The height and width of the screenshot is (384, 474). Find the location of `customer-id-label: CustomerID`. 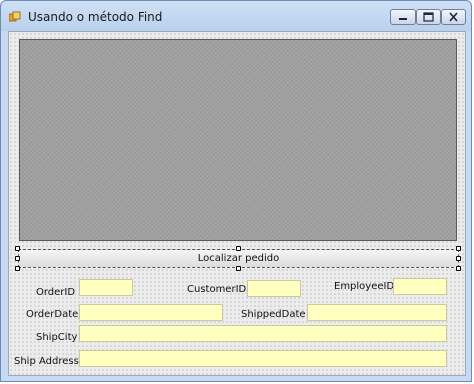

customer-id-label: CustomerID is located at coordinates (217, 289).